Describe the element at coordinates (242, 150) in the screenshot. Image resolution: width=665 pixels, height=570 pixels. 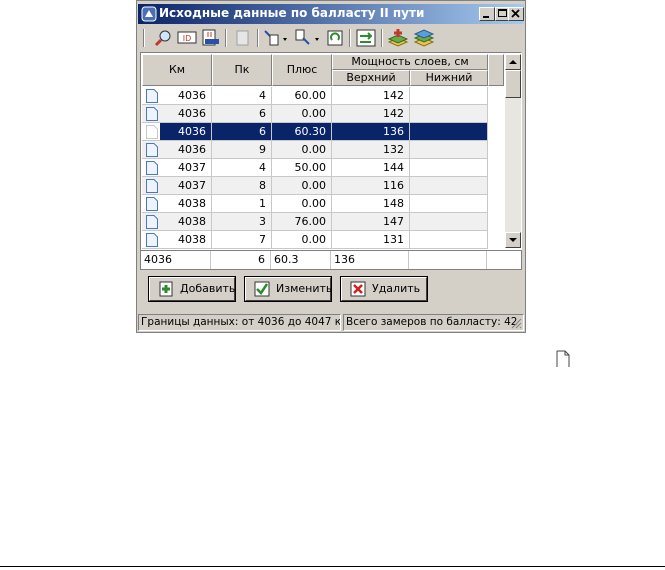
I see `cell-pk: 9` at that location.